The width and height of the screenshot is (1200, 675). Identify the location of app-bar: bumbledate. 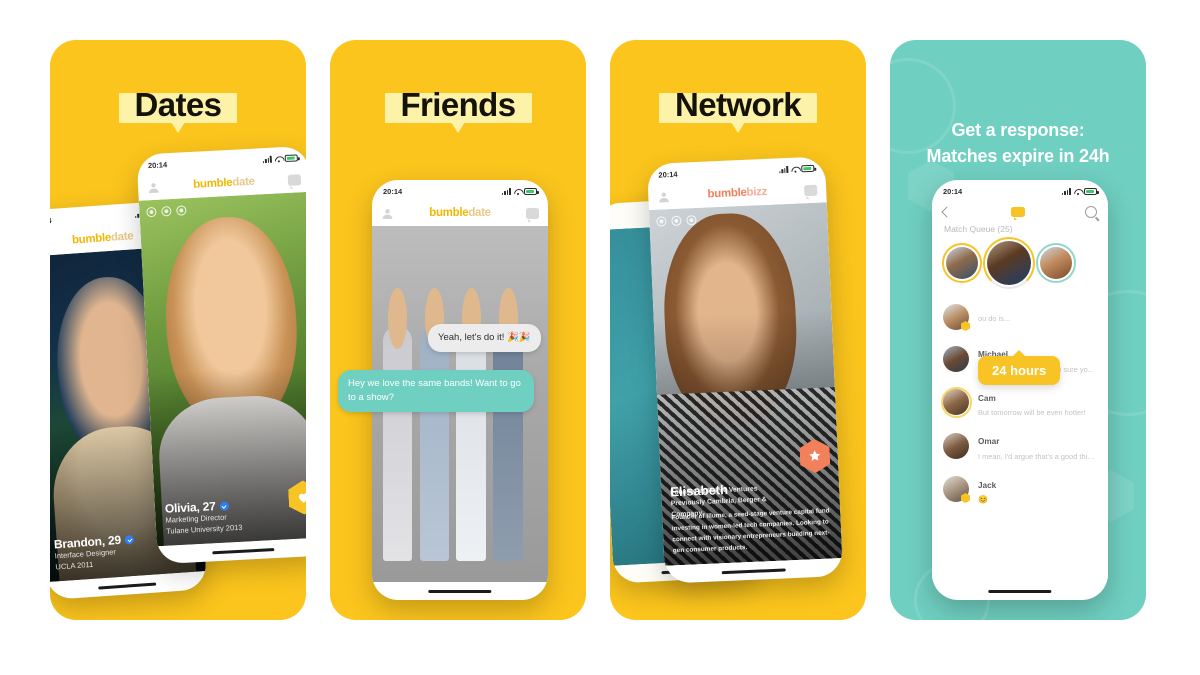
(460, 213).